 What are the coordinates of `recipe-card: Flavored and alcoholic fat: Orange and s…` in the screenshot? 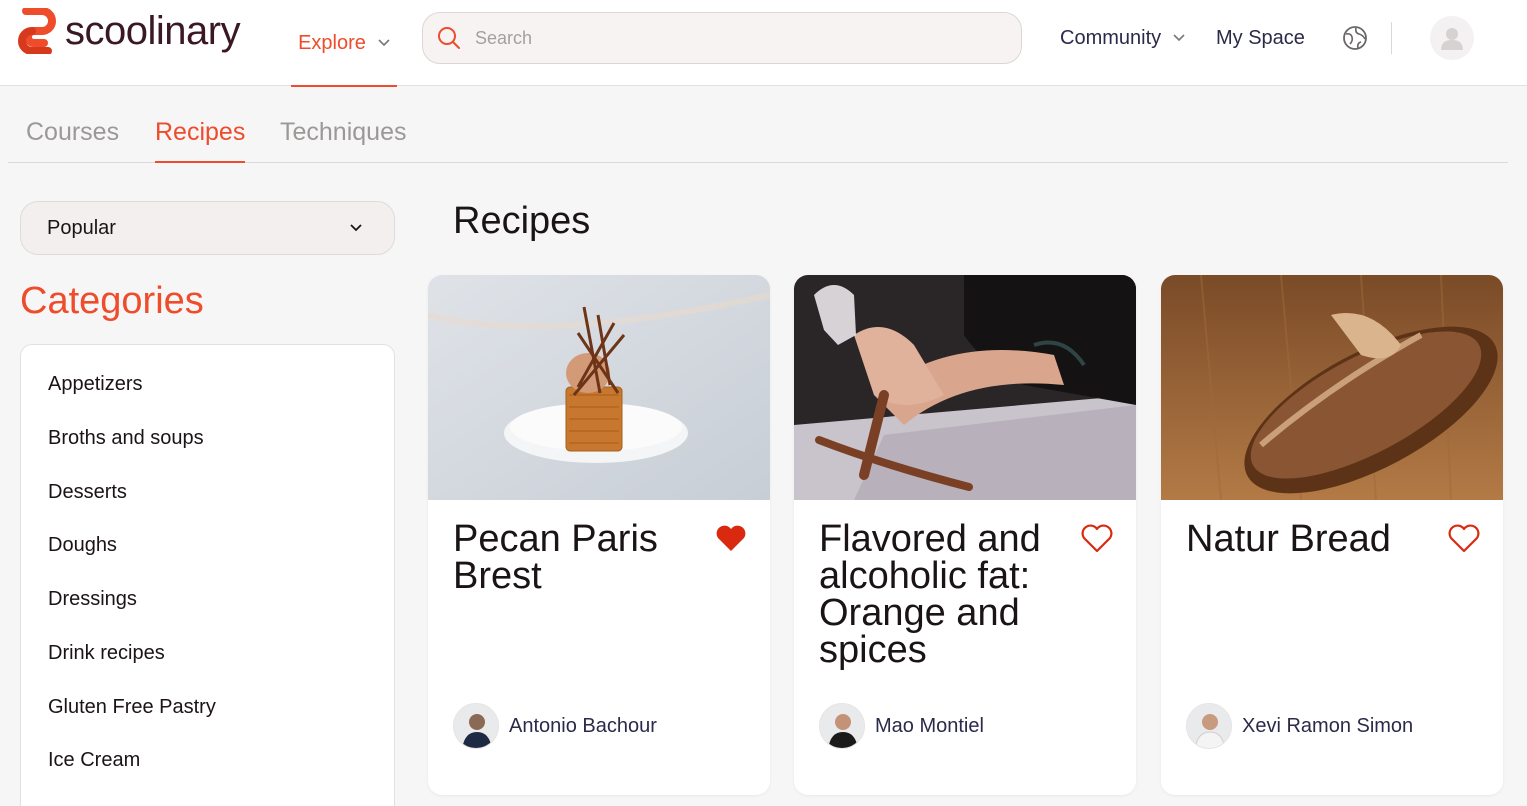 It's located at (965, 535).